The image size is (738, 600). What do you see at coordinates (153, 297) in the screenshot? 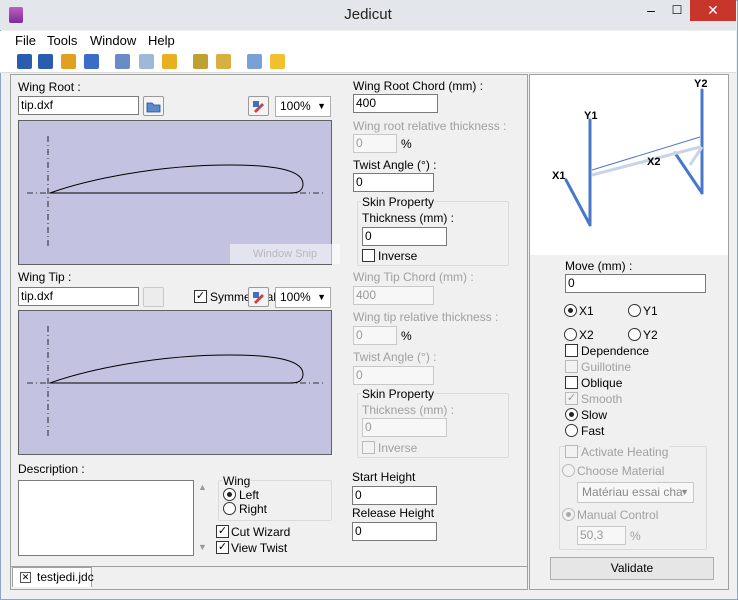
I see `wing-tip-browse-button` at bounding box center [153, 297].